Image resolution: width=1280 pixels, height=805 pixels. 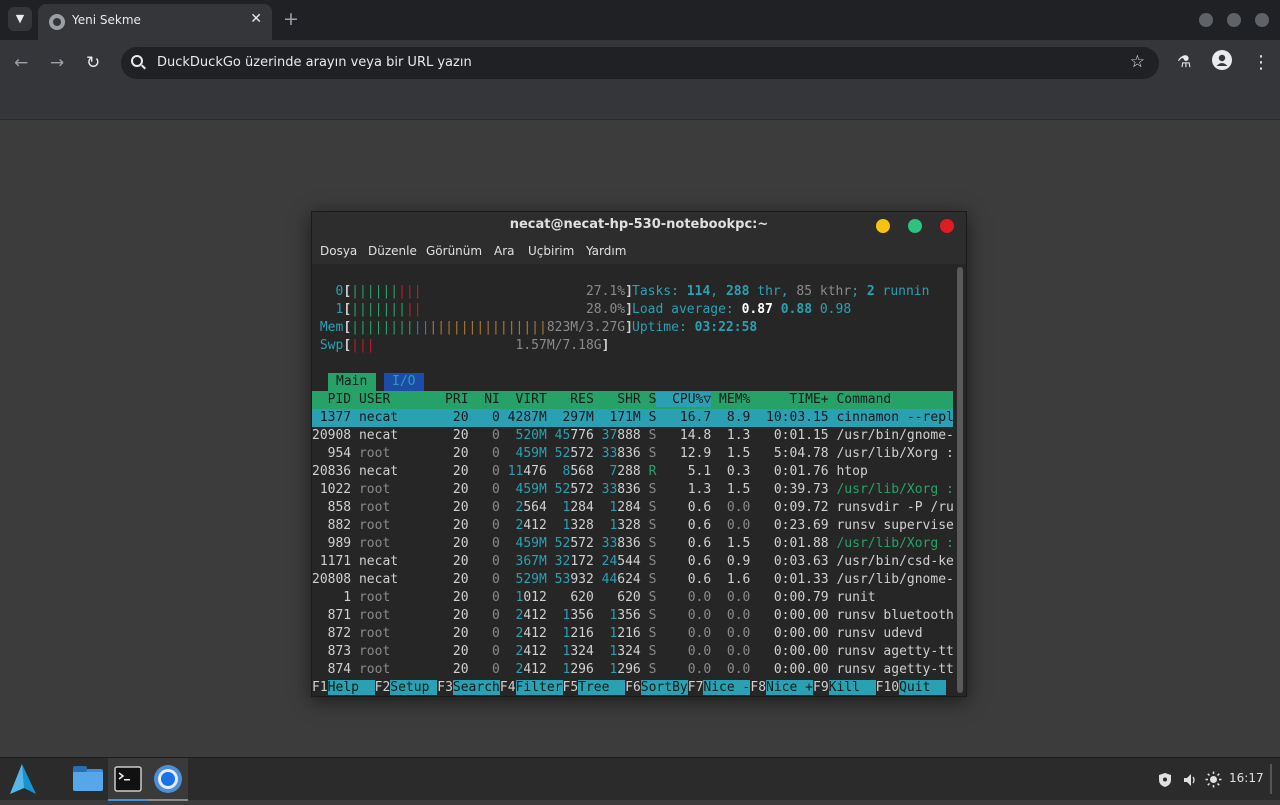 I want to click on cell-pid: 1022, so click(x=332, y=489).